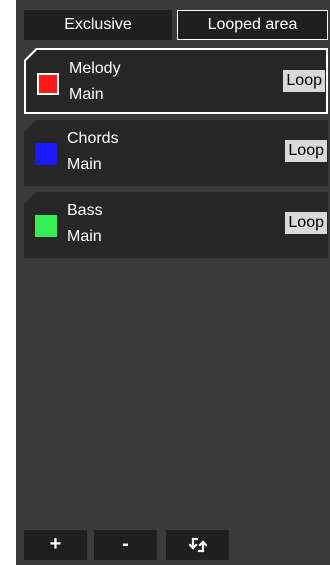 Image resolution: width=330 pixels, height=565 pixels. What do you see at coordinates (252, 25) in the screenshot?
I see `tab-looped-area: Looped area` at bounding box center [252, 25].